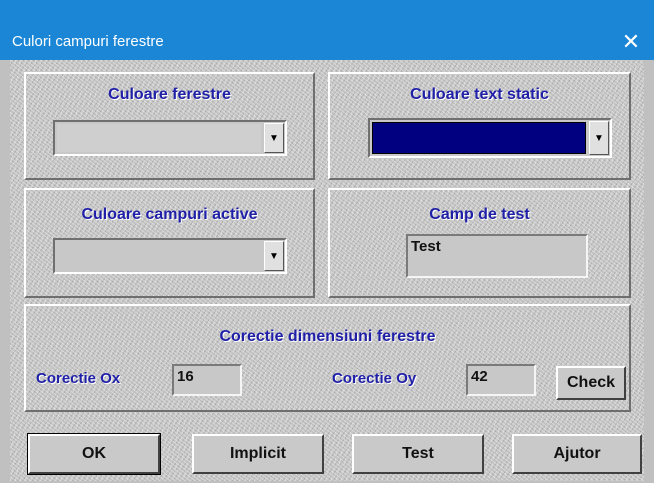  I want to click on corectie-ox-label: Corectie Ox, so click(78, 378).